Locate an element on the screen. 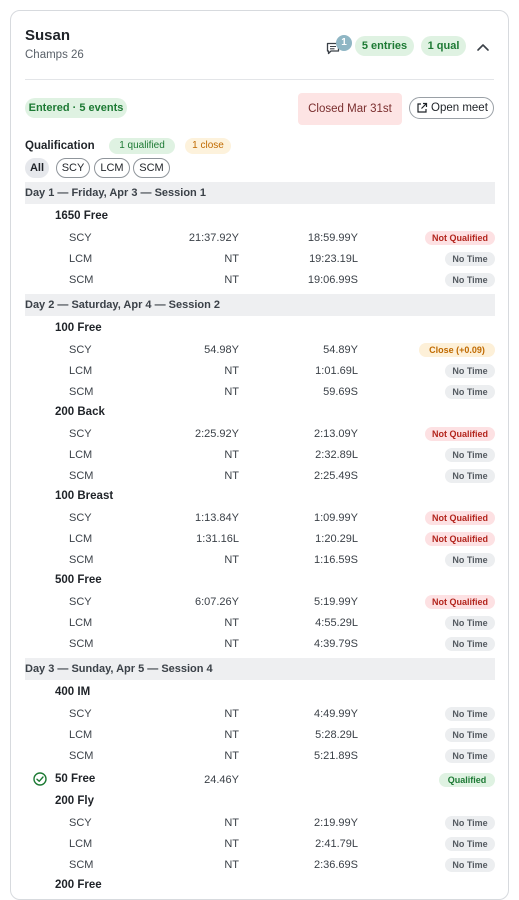 The image size is (519, 900). time-row: SCM NT 2:25.49S No Time is located at coordinates (260, 477).